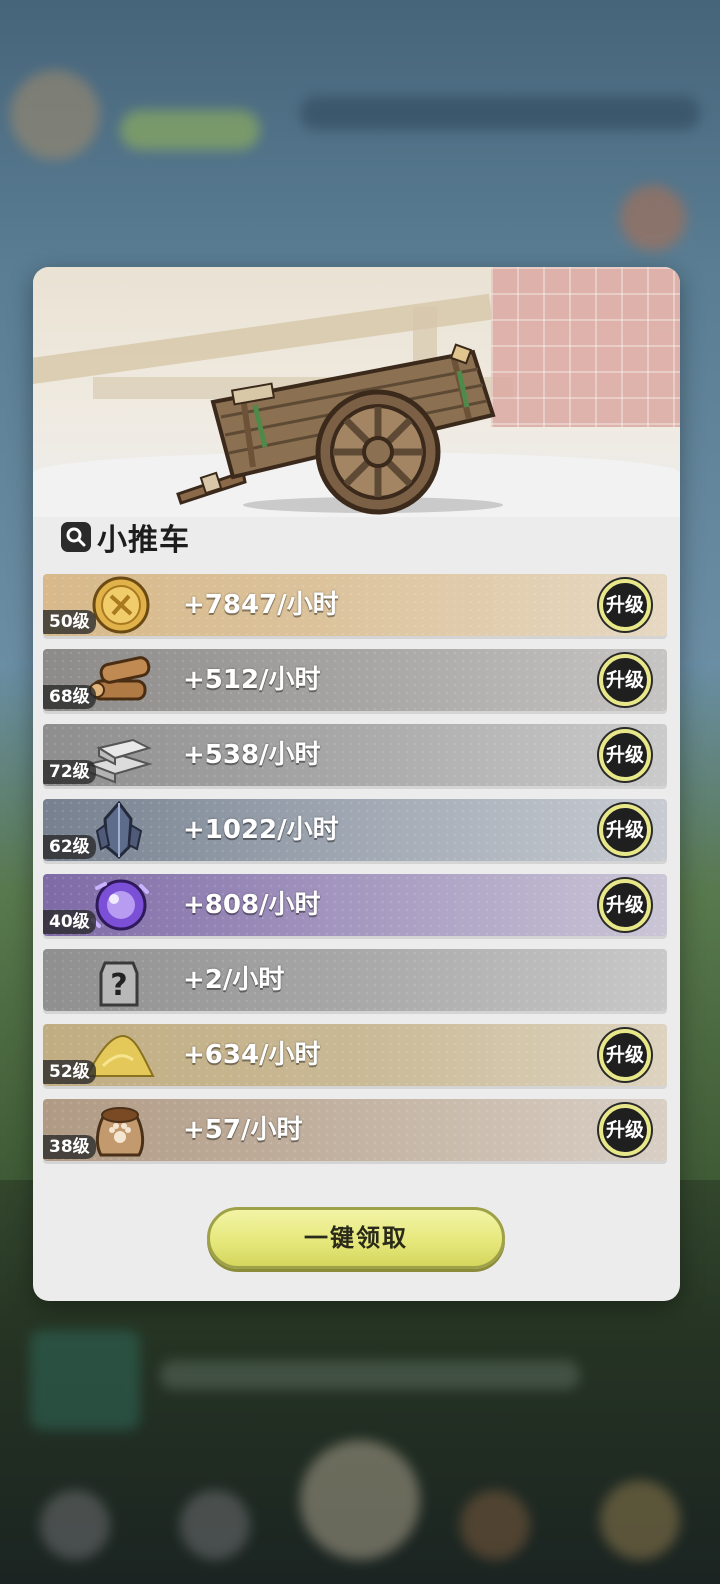  Describe the element at coordinates (69, 847) in the screenshot. I see `level-badge: 62级` at that location.